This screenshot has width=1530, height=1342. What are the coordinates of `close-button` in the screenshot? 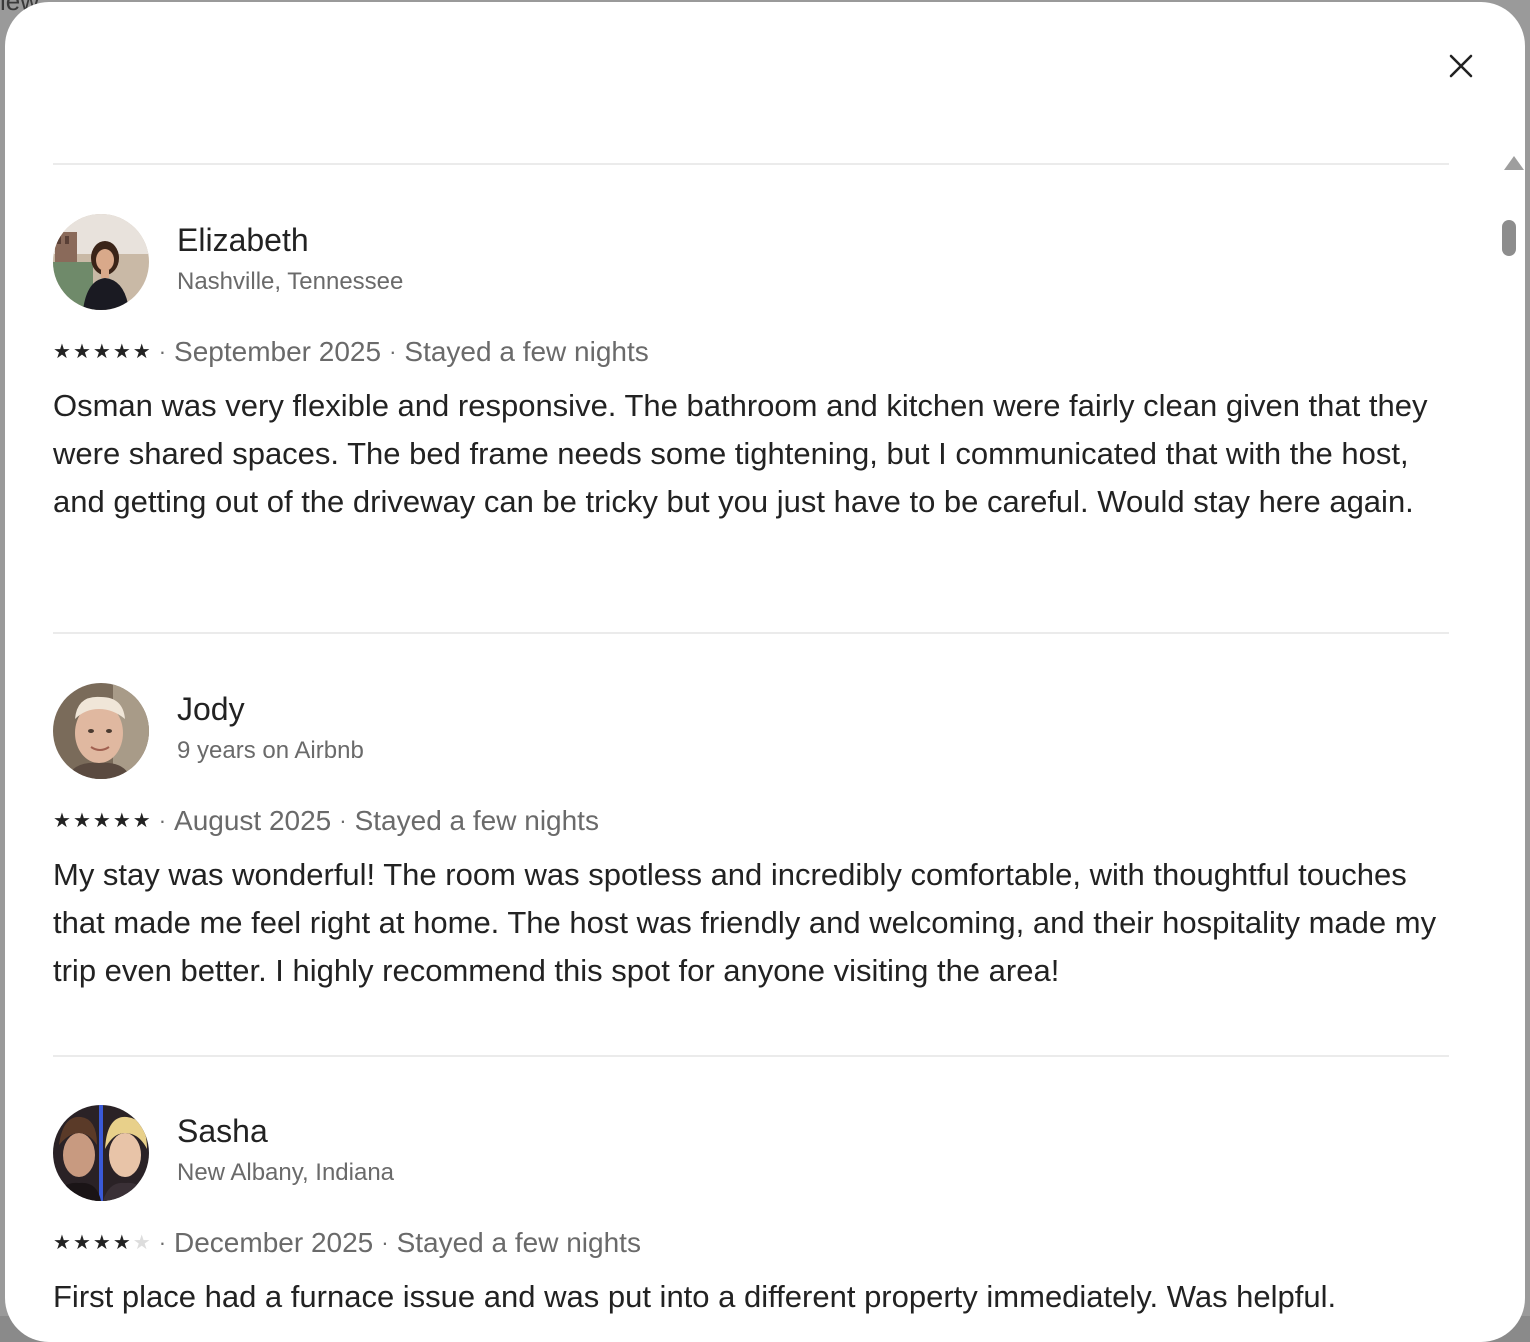 It's located at (1461, 66).